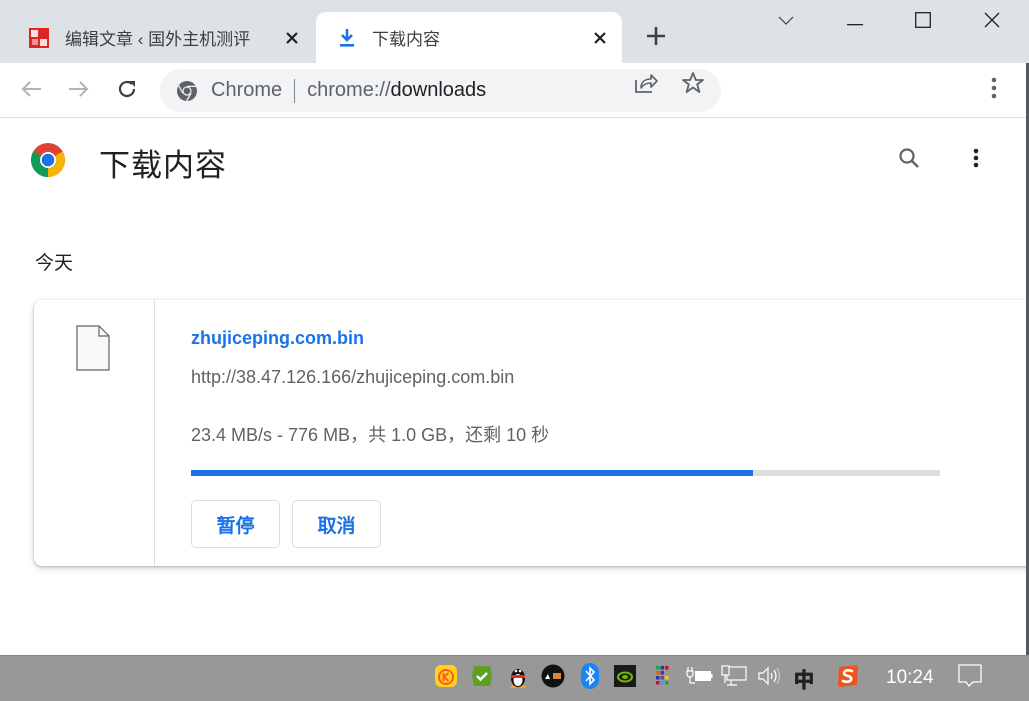  I want to click on forward-arrow-icon, so click(79, 91).